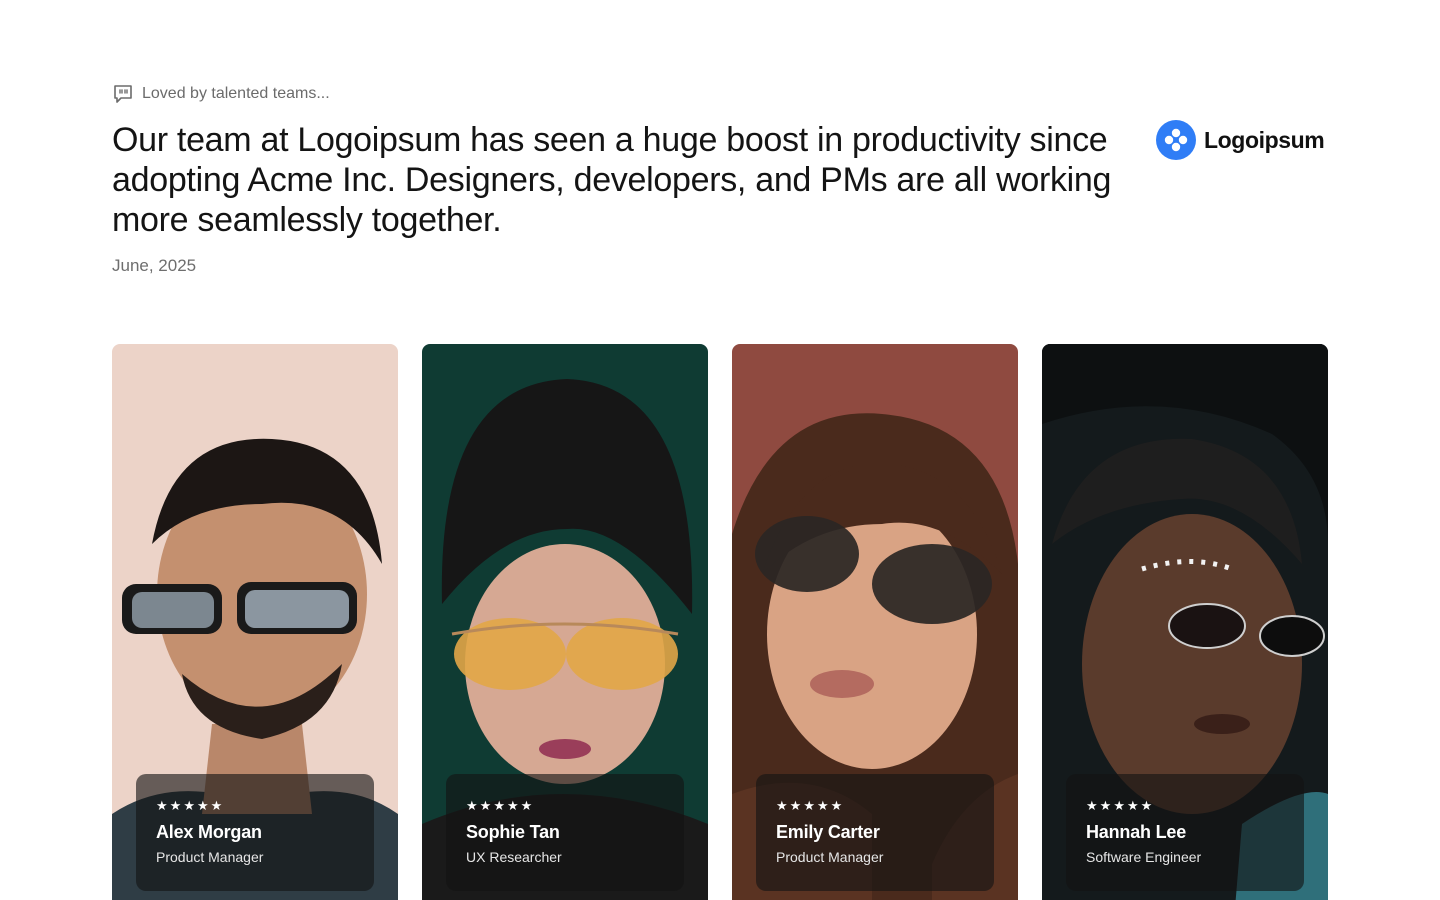  I want to click on member-name: Hannah Lee, so click(1136, 832).